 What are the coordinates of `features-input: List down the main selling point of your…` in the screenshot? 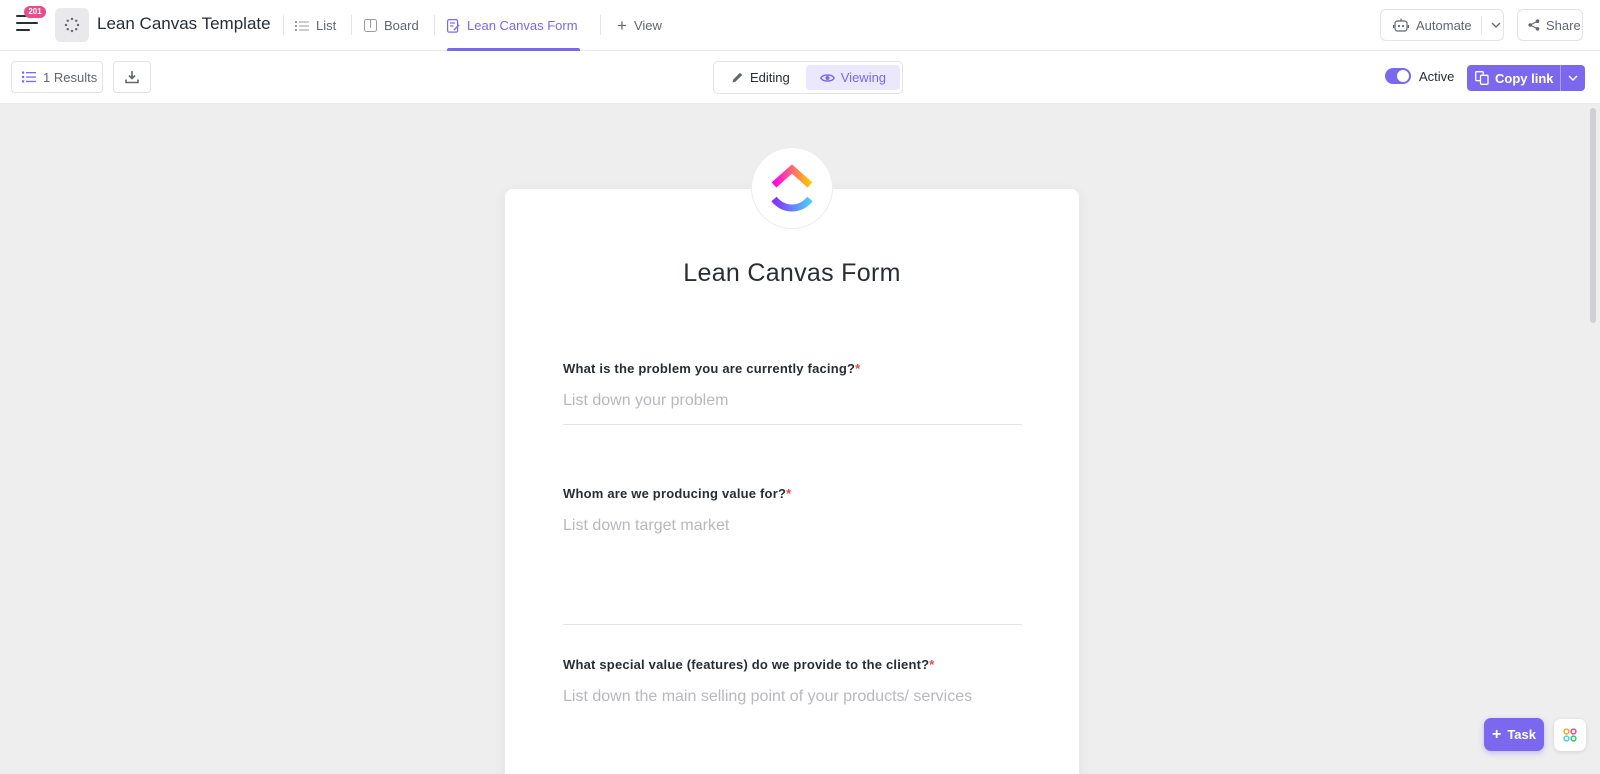 It's located at (792, 704).